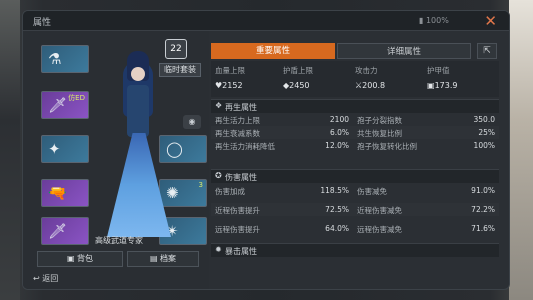  I want to click on table-row: 伤害加成 118.5% 伤害减免 91.0%, so click(355, 190).